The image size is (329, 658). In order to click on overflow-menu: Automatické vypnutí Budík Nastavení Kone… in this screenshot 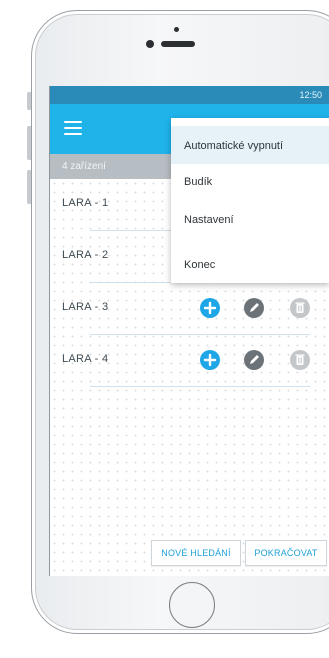, I will do `click(250, 200)`.